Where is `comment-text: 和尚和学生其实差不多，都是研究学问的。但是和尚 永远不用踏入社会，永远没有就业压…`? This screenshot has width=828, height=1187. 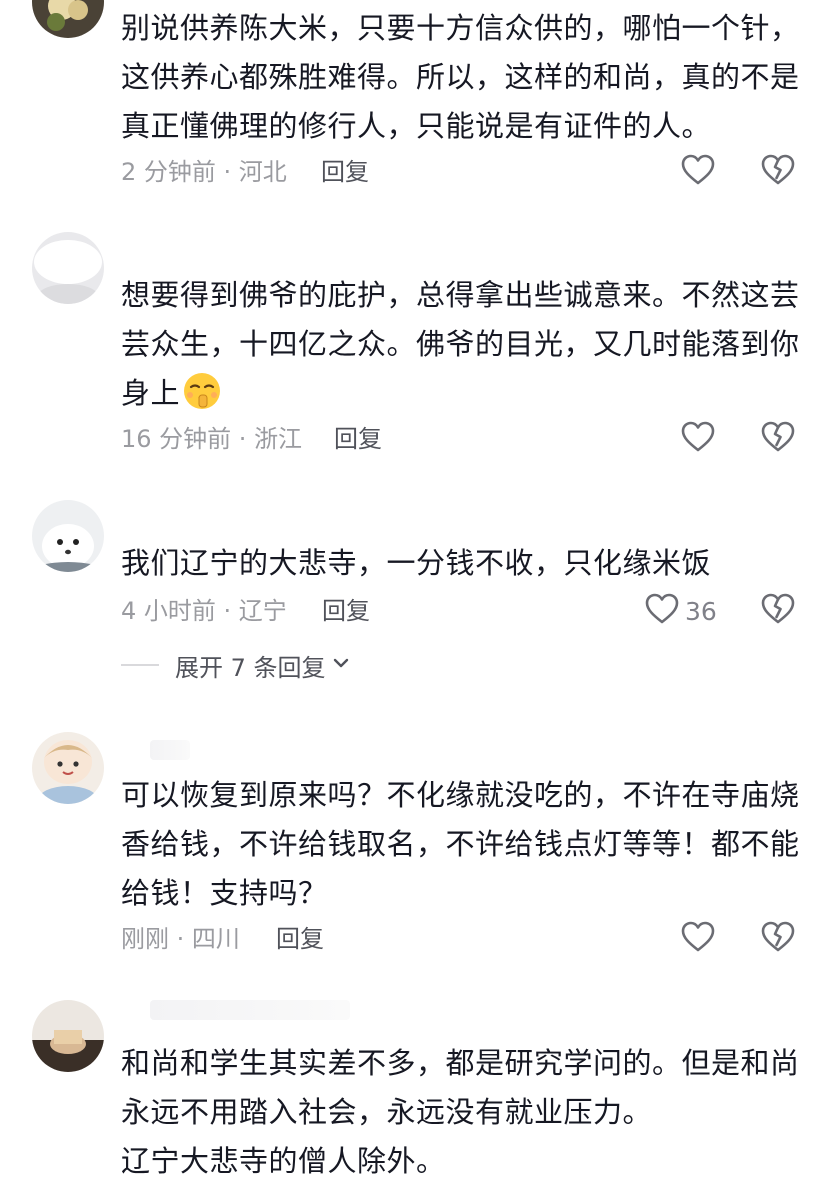
comment-text: 和尚和学生其实差不多，都是研究学问的。但是和尚 永远不用踏入社会，永远没有就业压… is located at coordinates (460, 1112).